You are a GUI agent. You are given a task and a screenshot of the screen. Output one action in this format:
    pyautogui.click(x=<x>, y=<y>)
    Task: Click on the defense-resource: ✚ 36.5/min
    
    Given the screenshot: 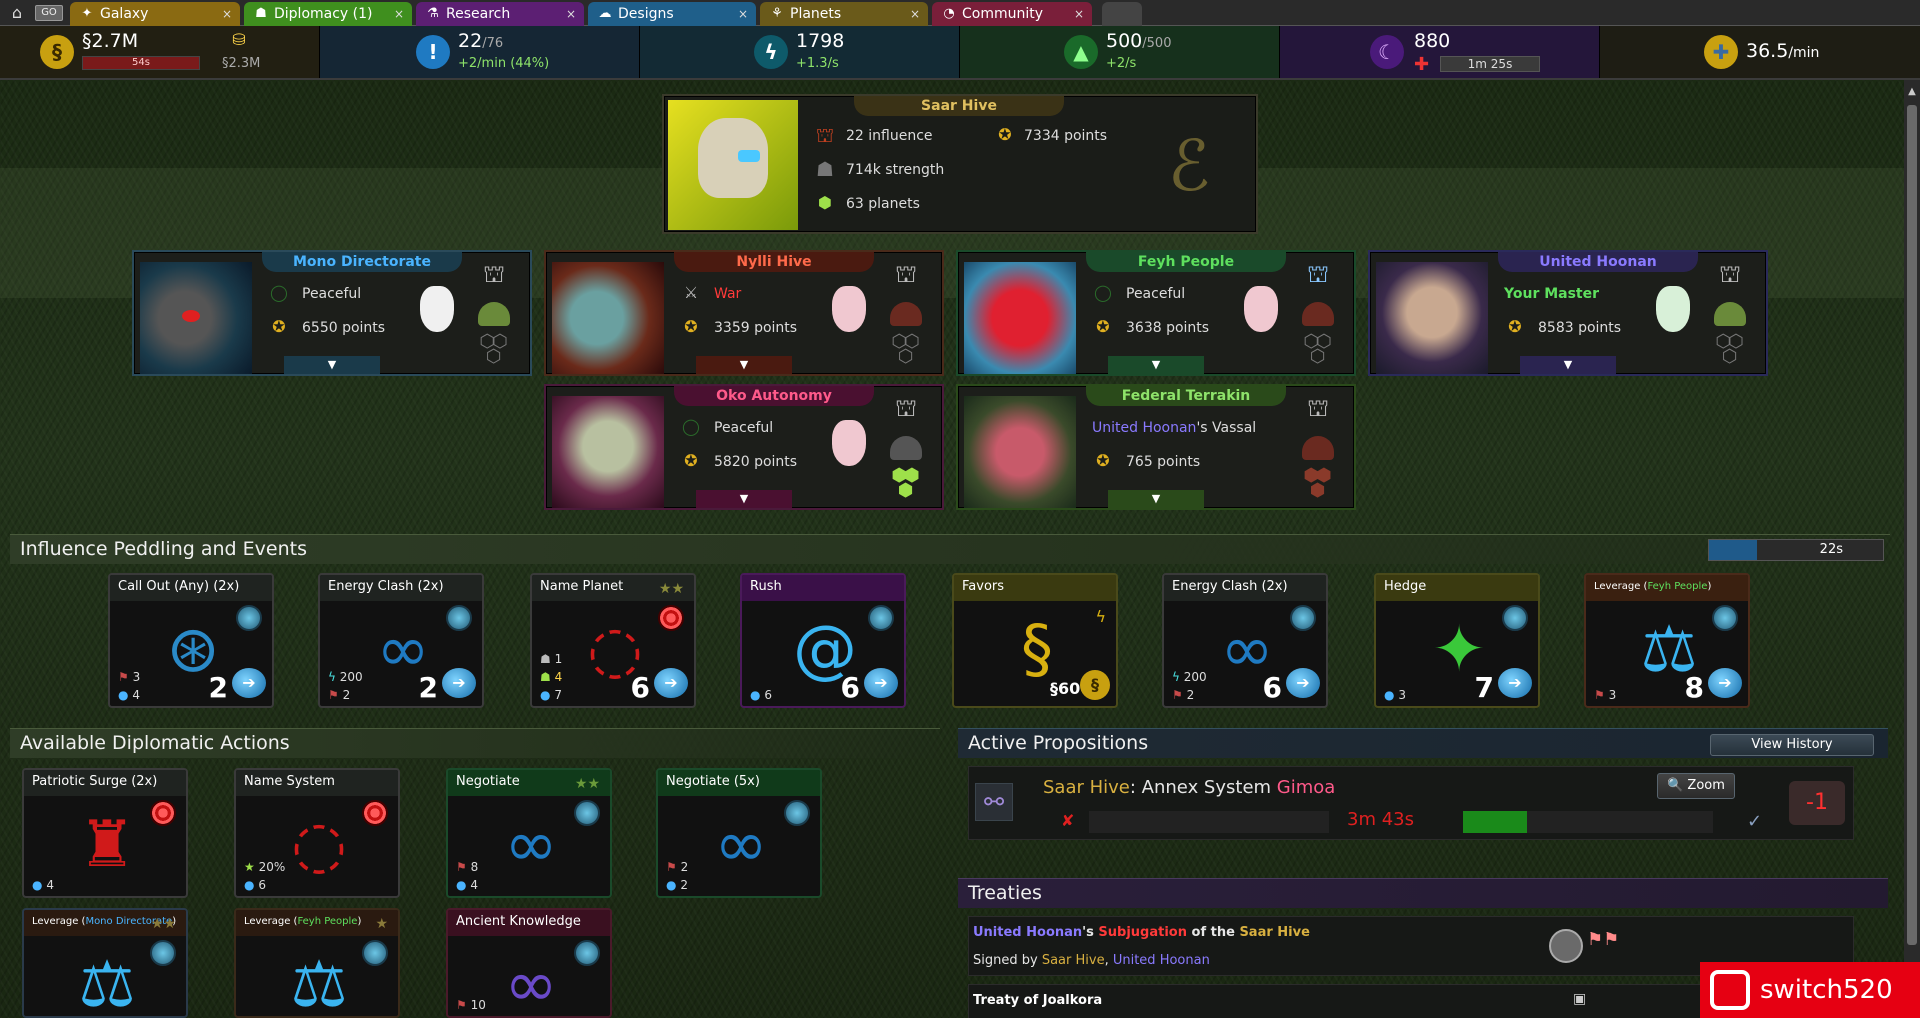 What is the action you would take?
    pyautogui.click(x=1760, y=52)
    